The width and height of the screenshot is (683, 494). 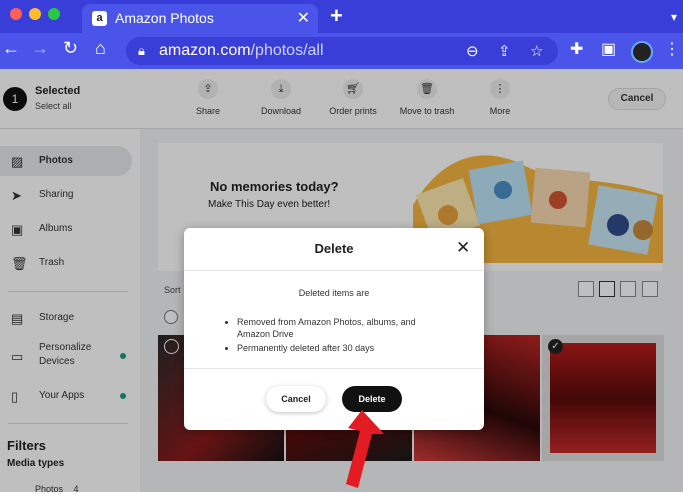 What do you see at coordinates (334, 248) in the screenshot?
I see `dialog-title: Delete` at bounding box center [334, 248].